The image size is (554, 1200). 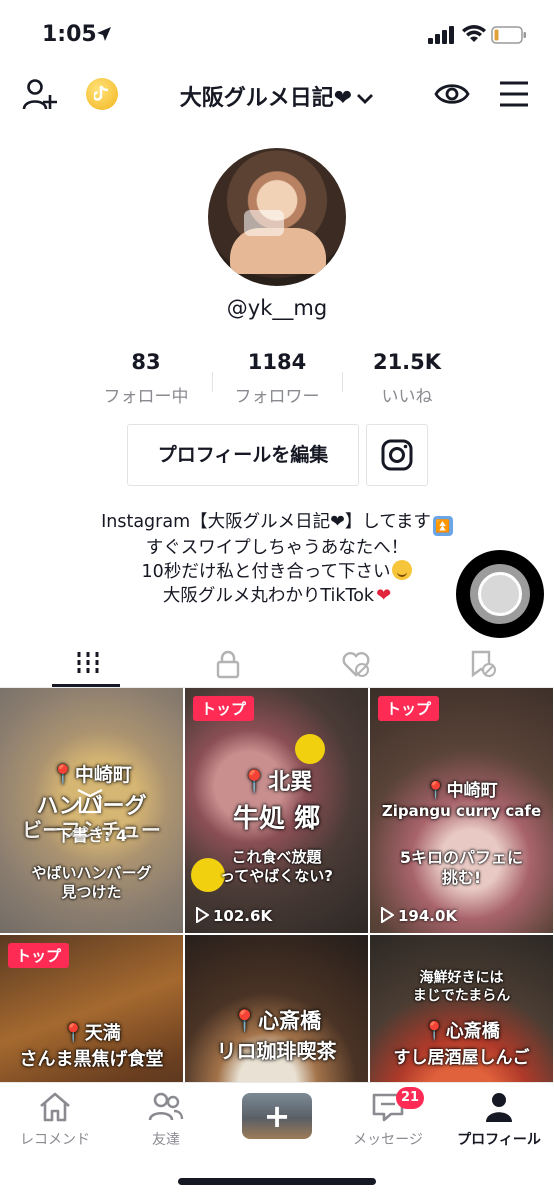 What do you see at coordinates (276, 857) in the screenshot?
I see `video-caption-line-1: これ食べ放題` at bounding box center [276, 857].